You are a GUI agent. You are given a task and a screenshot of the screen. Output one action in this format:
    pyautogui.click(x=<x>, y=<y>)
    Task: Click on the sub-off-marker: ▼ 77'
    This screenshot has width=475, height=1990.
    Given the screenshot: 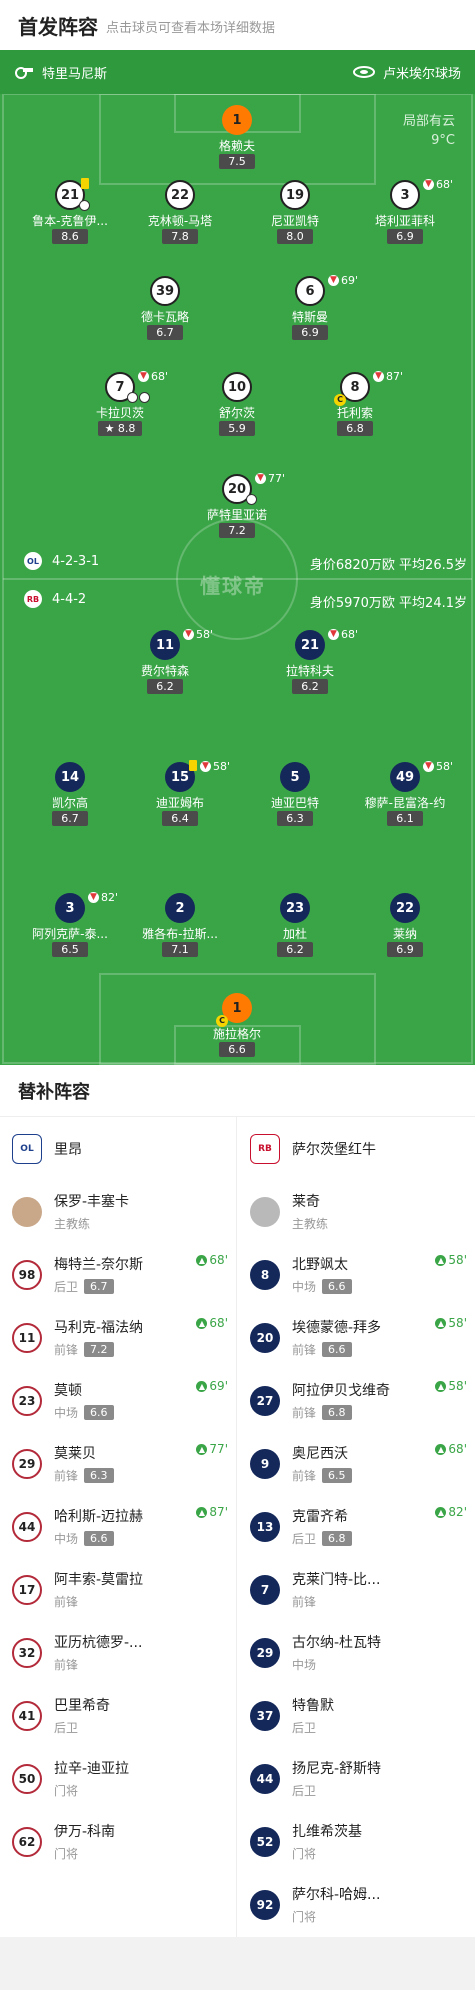 What is the action you would take?
    pyautogui.click(x=270, y=478)
    